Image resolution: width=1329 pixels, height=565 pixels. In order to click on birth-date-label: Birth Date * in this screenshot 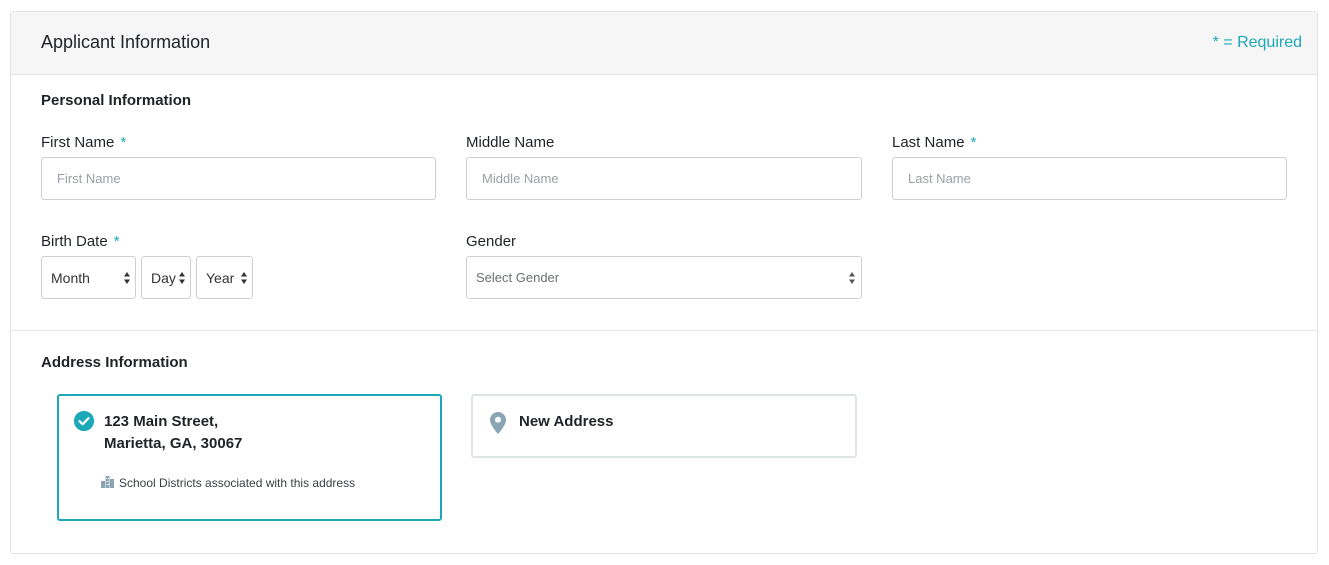, I will do `click(80, 241)`.